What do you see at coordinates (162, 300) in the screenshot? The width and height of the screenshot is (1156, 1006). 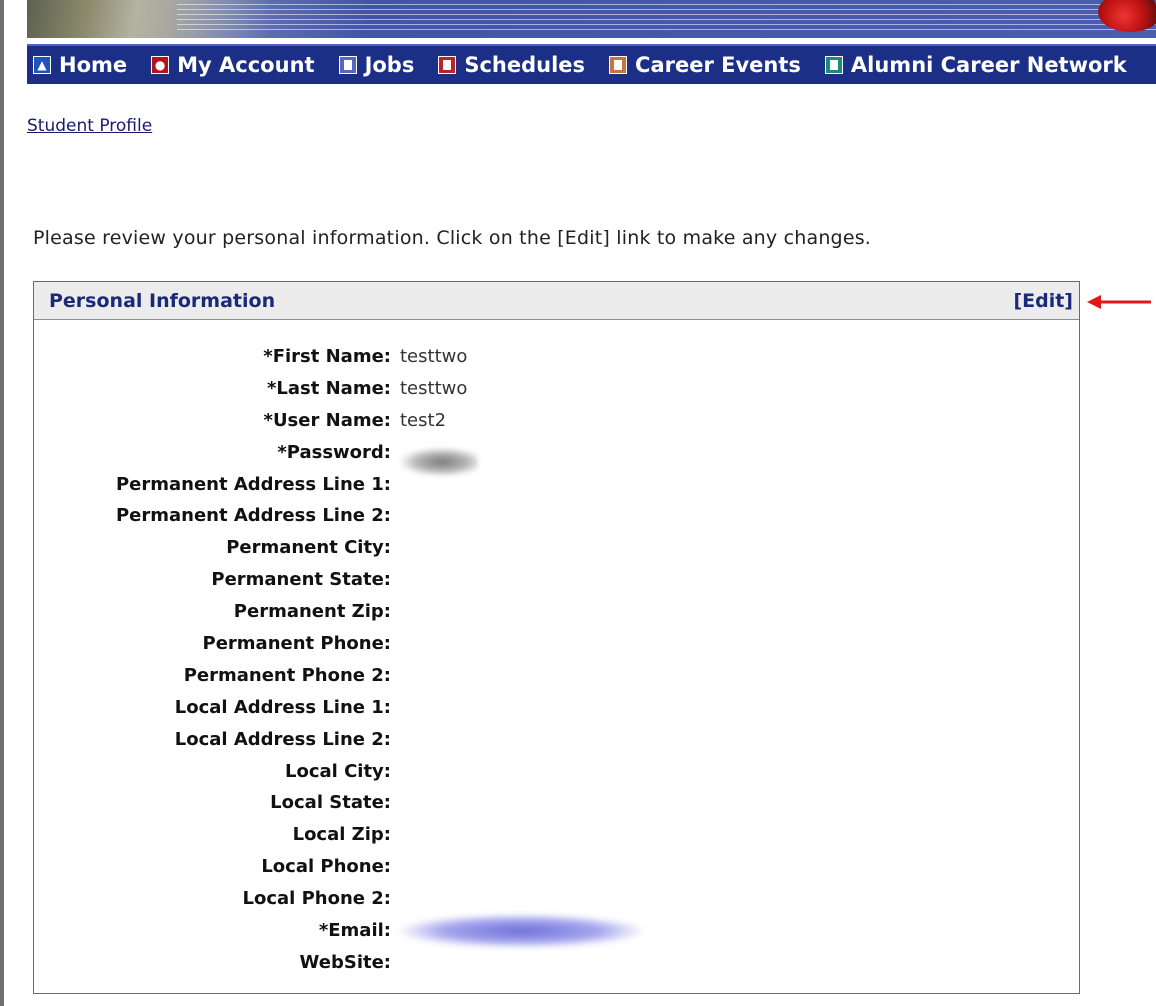 I see `panel-title: Personal Information` at bounding box center [162, 300].